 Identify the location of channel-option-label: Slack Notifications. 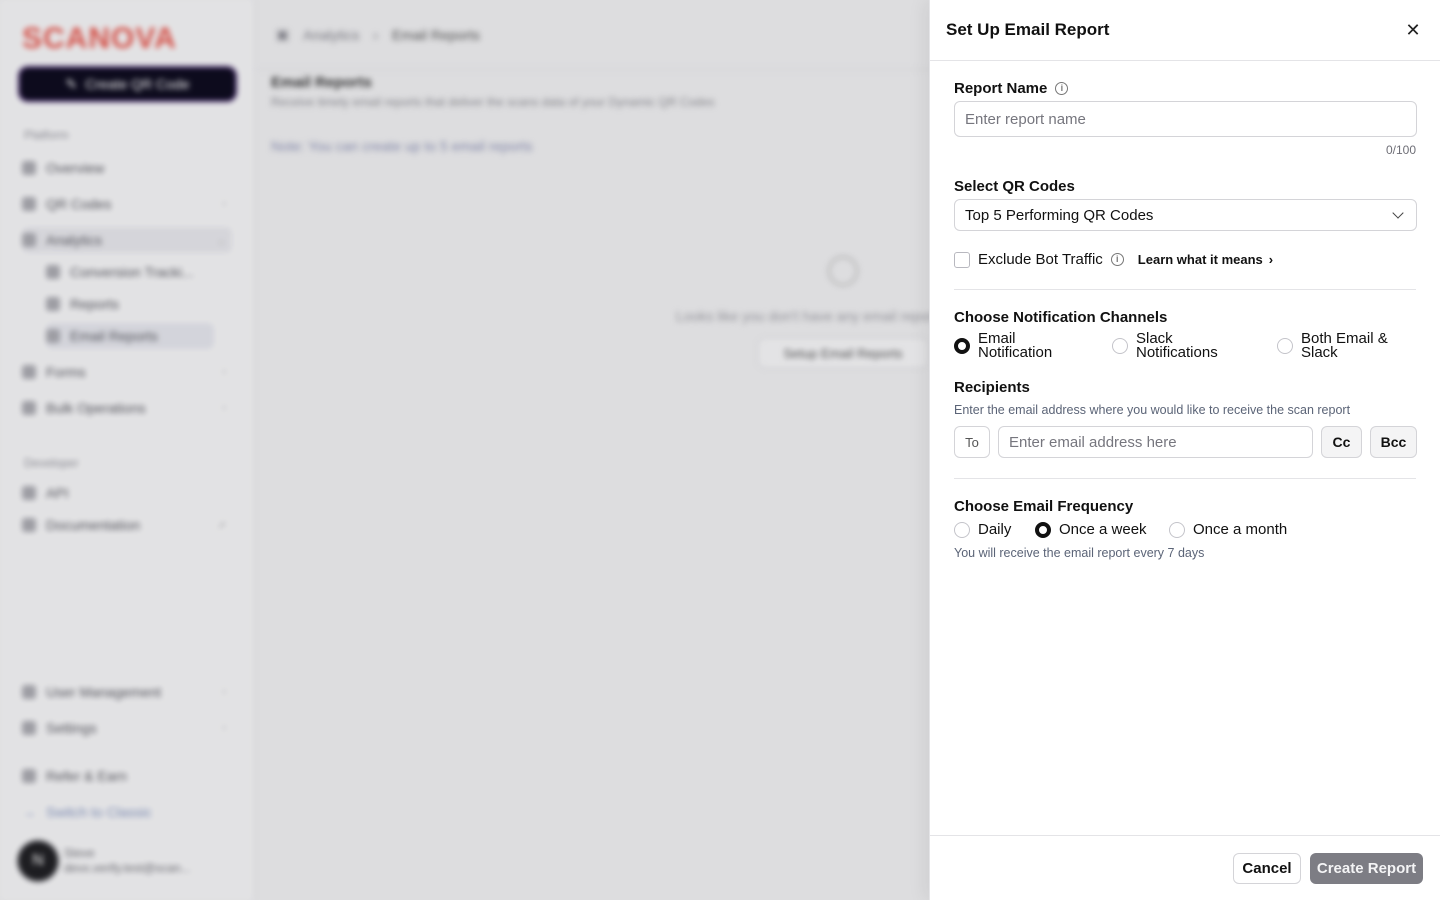
(1177, 346).